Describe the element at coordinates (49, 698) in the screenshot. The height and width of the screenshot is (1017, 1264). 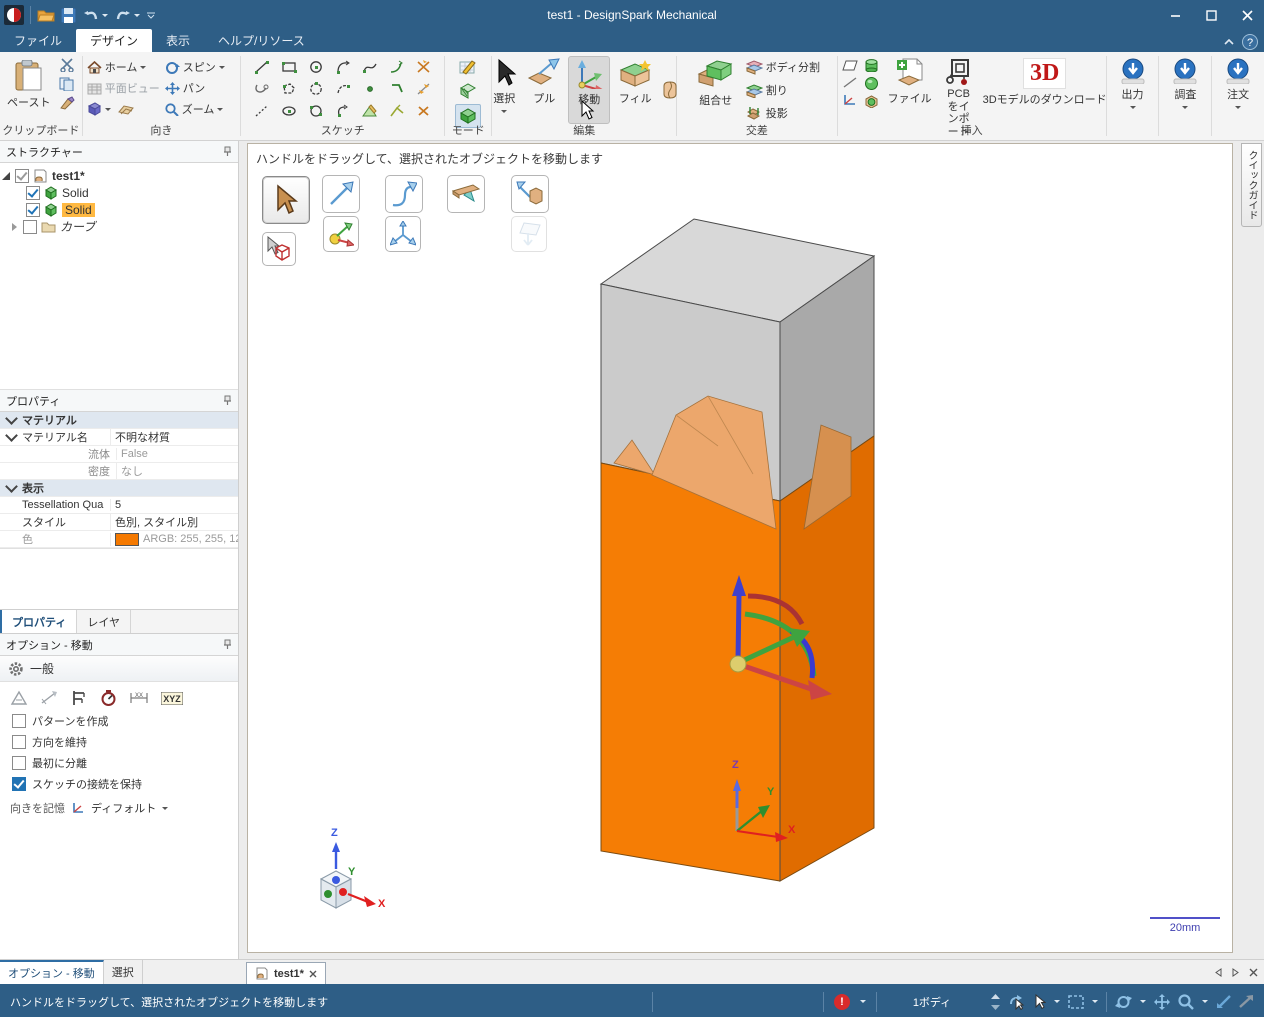
I see `move-dimension-icon` at that location.